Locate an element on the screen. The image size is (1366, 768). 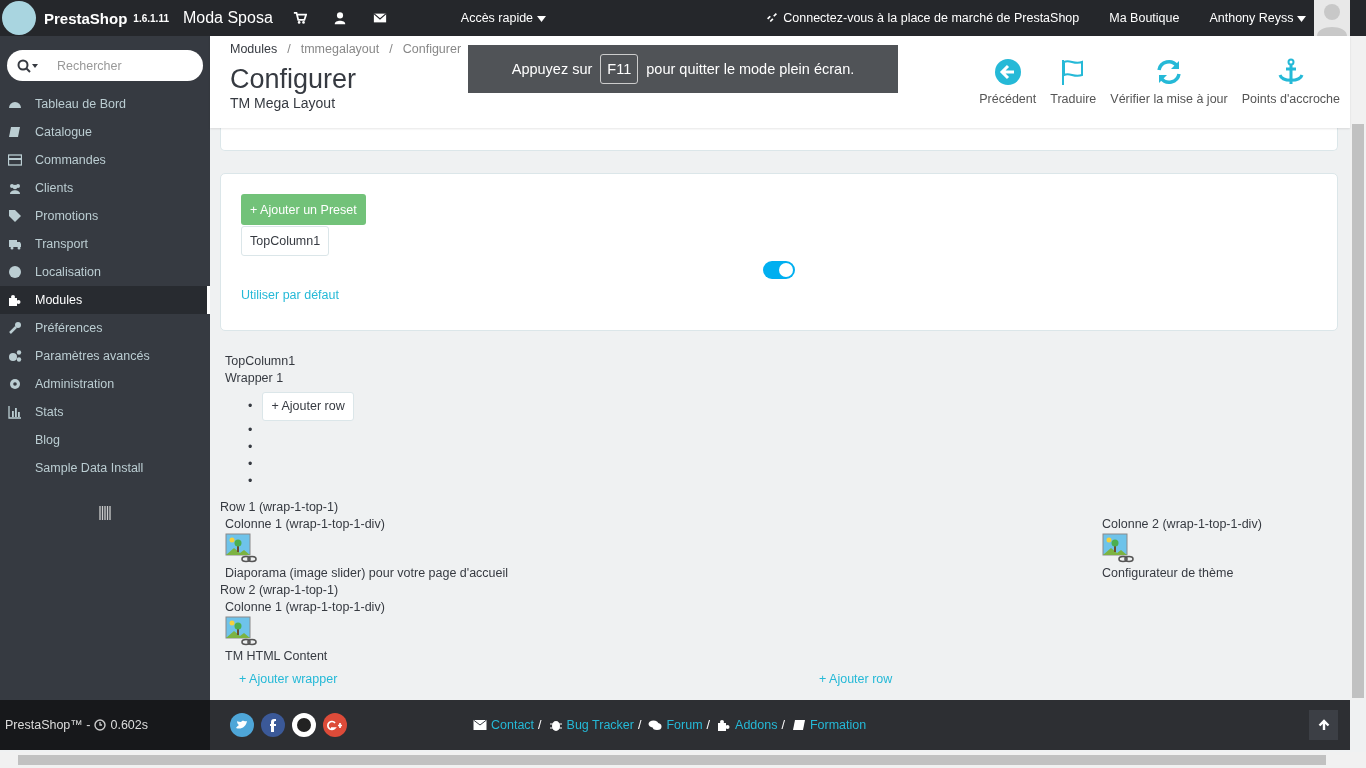
clock-icon is located at coordinates (100, 725).